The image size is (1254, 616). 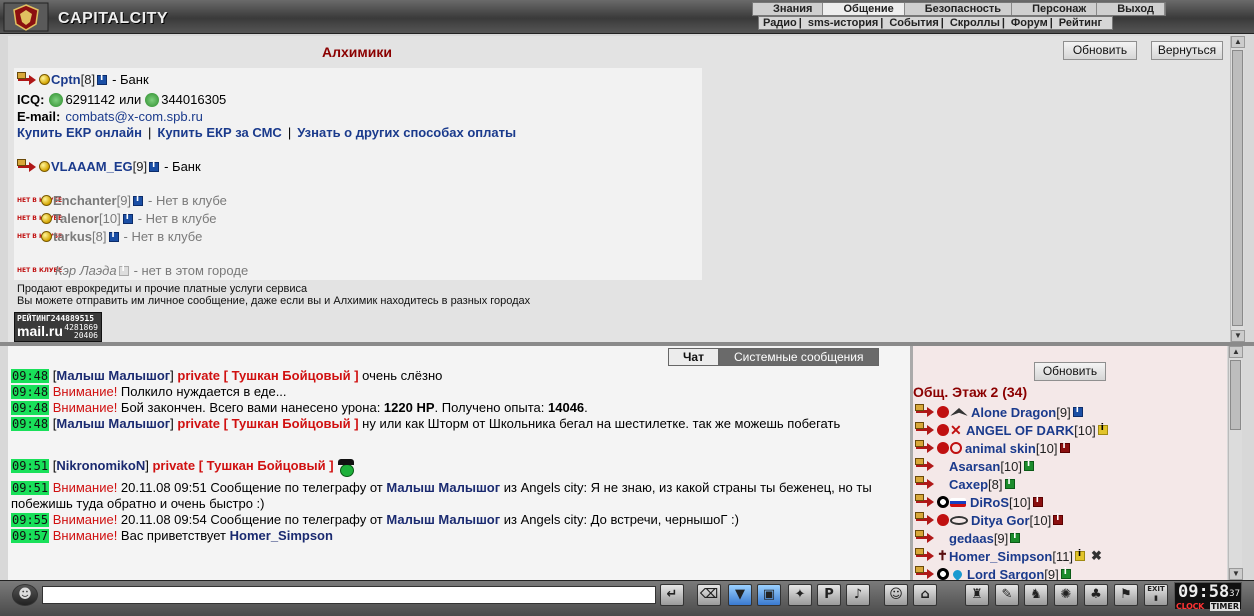 What do you see at coordinates (1000, 520) in the screenshot?
I see `user-nick: Ditya Gor` at bounding box center [1000, 520].